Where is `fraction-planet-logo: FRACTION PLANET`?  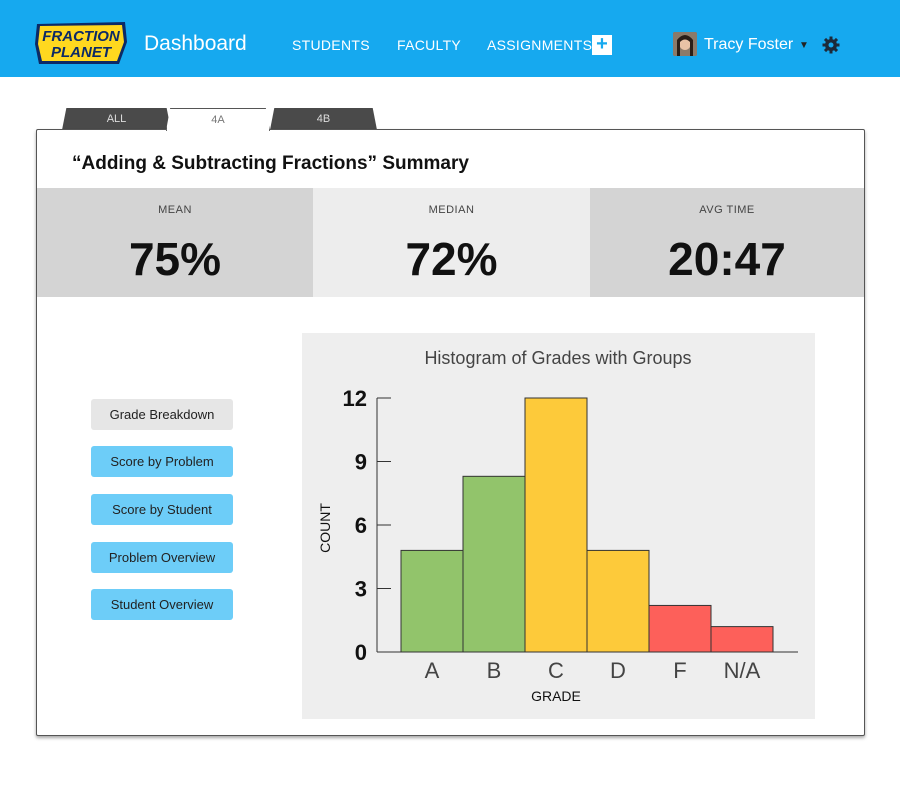
fraction-planet-logo: FRACTION PLANET is located at coordinates (81, 43).